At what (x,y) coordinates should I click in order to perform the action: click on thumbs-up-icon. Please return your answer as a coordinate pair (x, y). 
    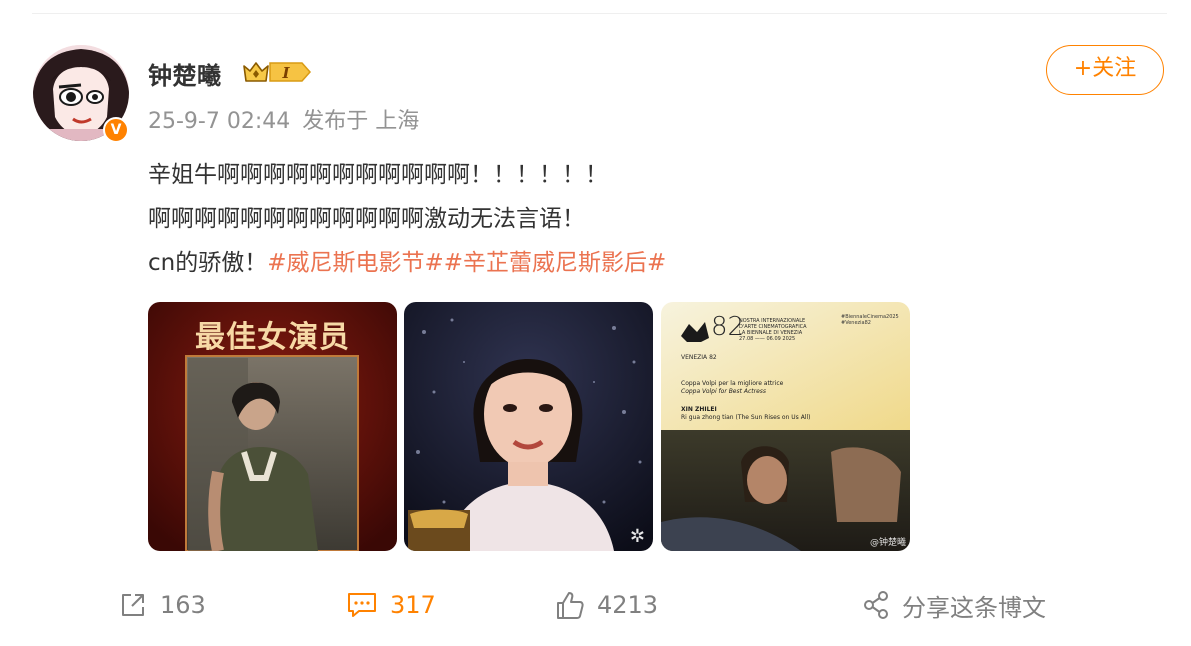
    Looking at the image, I should click on (570, 605).